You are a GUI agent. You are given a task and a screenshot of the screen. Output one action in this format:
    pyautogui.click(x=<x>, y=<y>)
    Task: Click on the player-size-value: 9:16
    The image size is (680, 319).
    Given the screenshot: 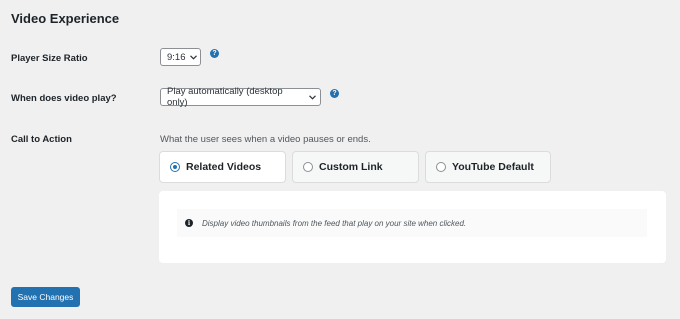 What is the action you would take?
    pyautogui.click(x=176, y=57)
    